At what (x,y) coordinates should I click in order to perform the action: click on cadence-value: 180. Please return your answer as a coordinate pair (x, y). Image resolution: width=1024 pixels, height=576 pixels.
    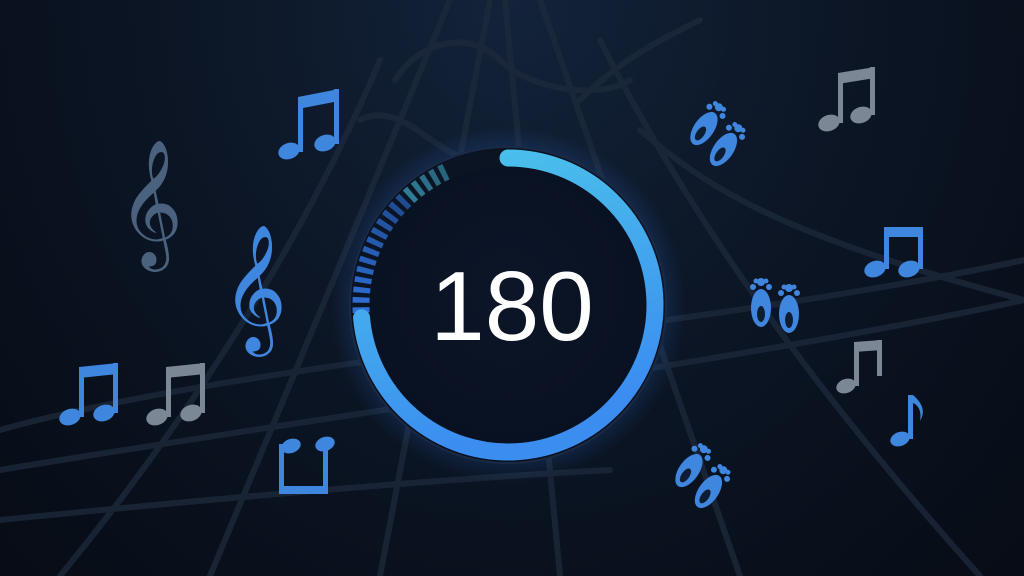
    Looking at the image, I should click on (512, 306).